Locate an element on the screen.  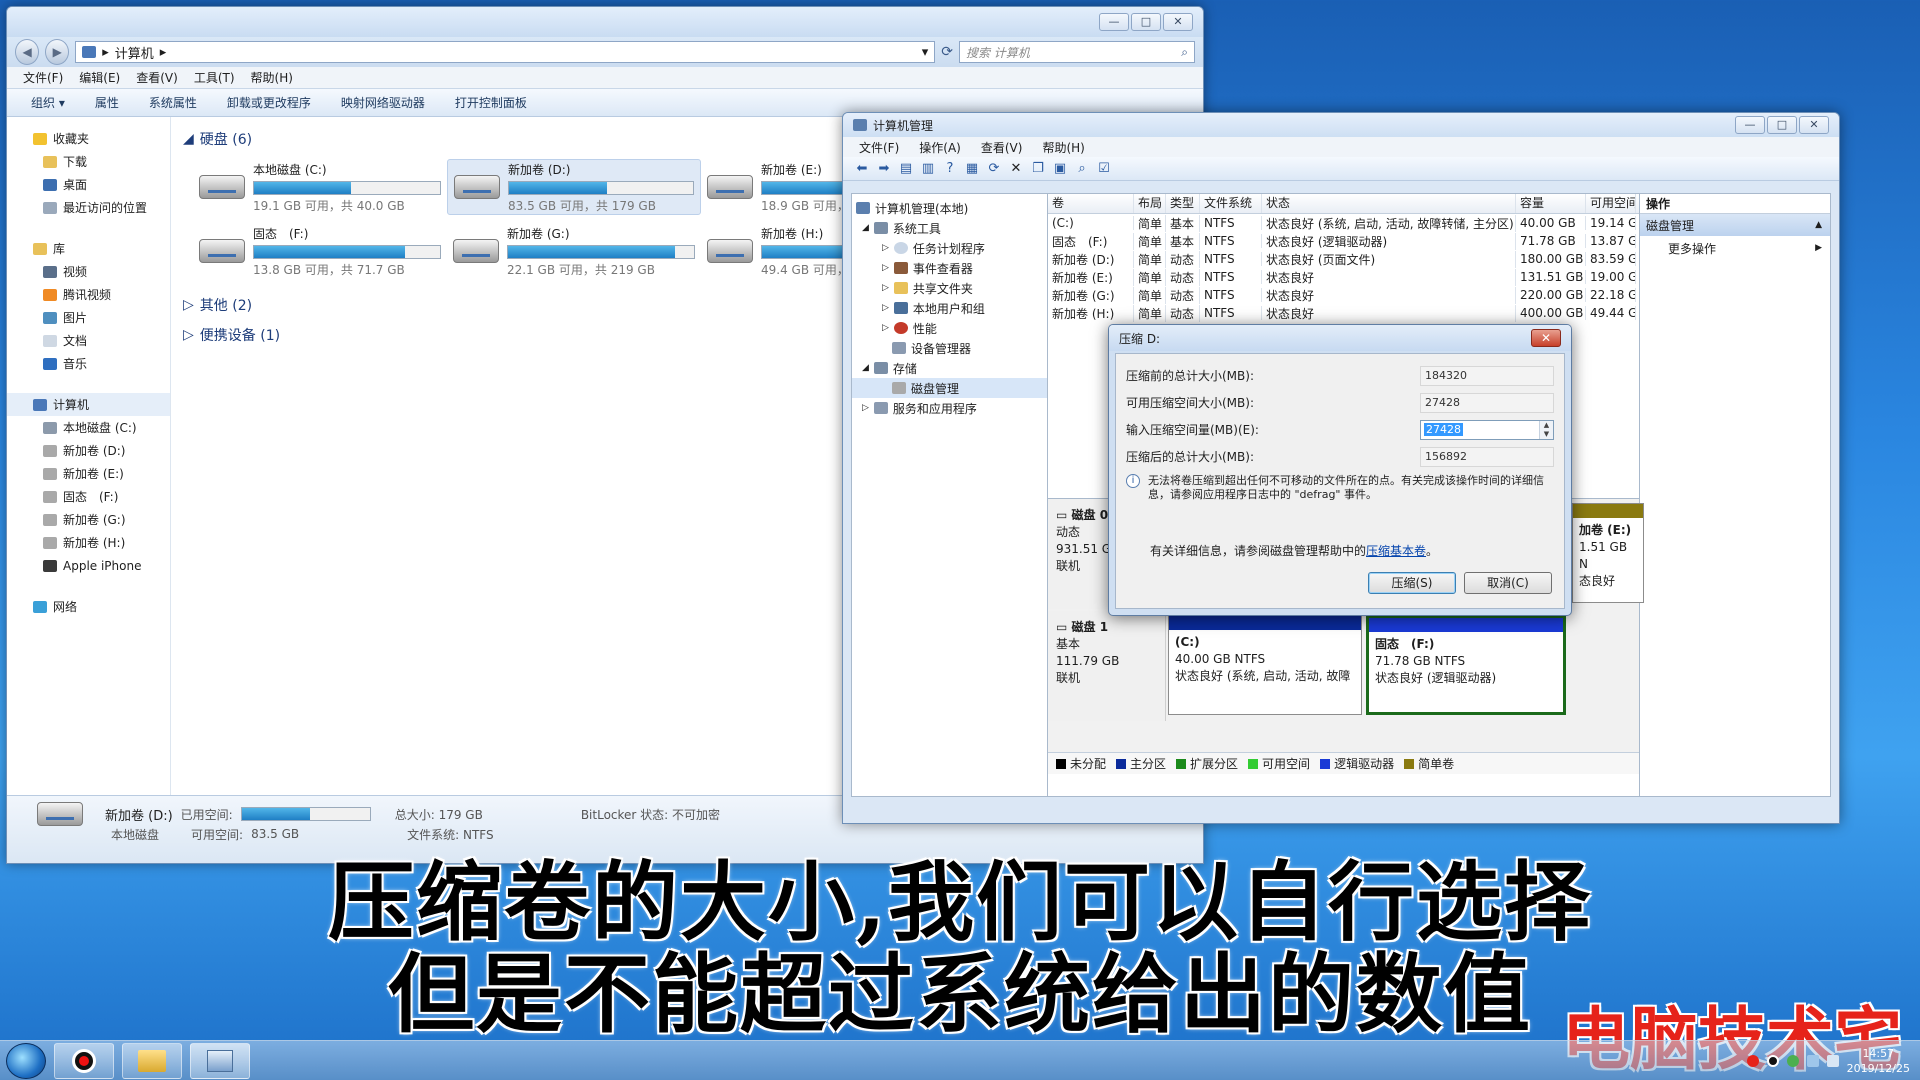
tray-security-icon is located at coordinates (1792, 1061).